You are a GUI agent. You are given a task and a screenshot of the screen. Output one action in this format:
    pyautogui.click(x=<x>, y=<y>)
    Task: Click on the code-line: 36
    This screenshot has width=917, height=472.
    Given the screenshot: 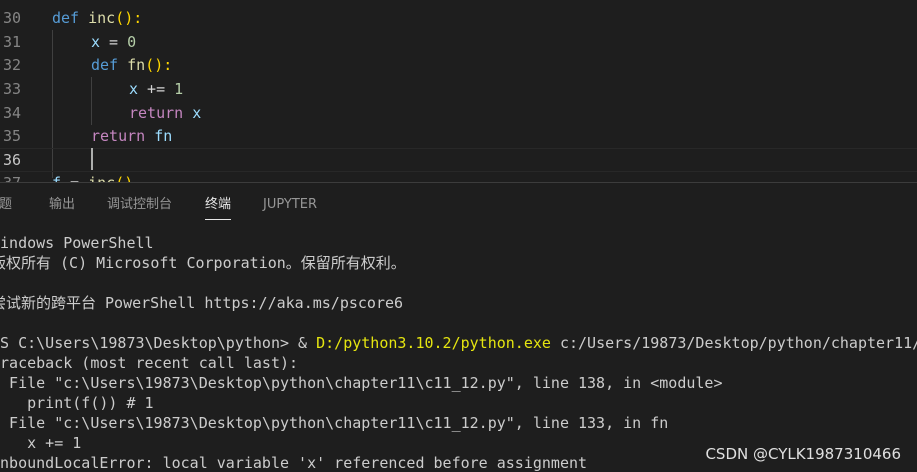 What is the action you would take?
    pyautogui.click(x=458, y=160)
    